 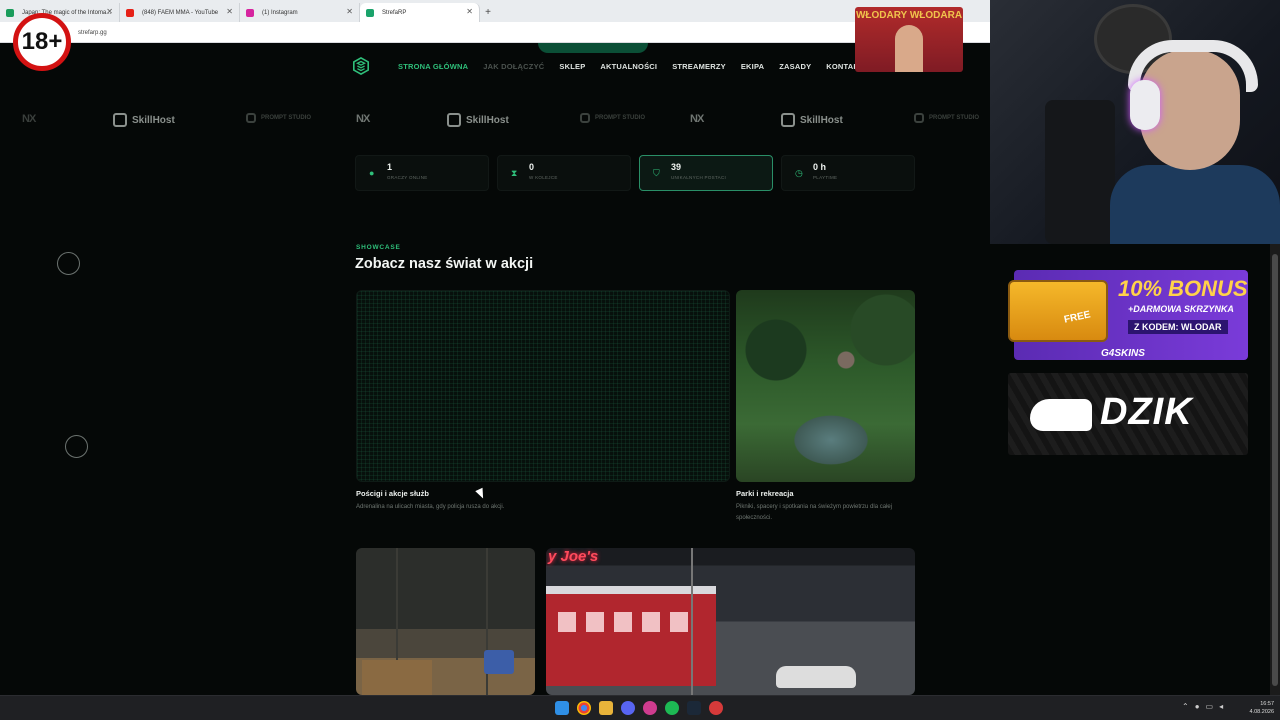 I want to click on clock-icon: ◷, so click(x=799, y=173).